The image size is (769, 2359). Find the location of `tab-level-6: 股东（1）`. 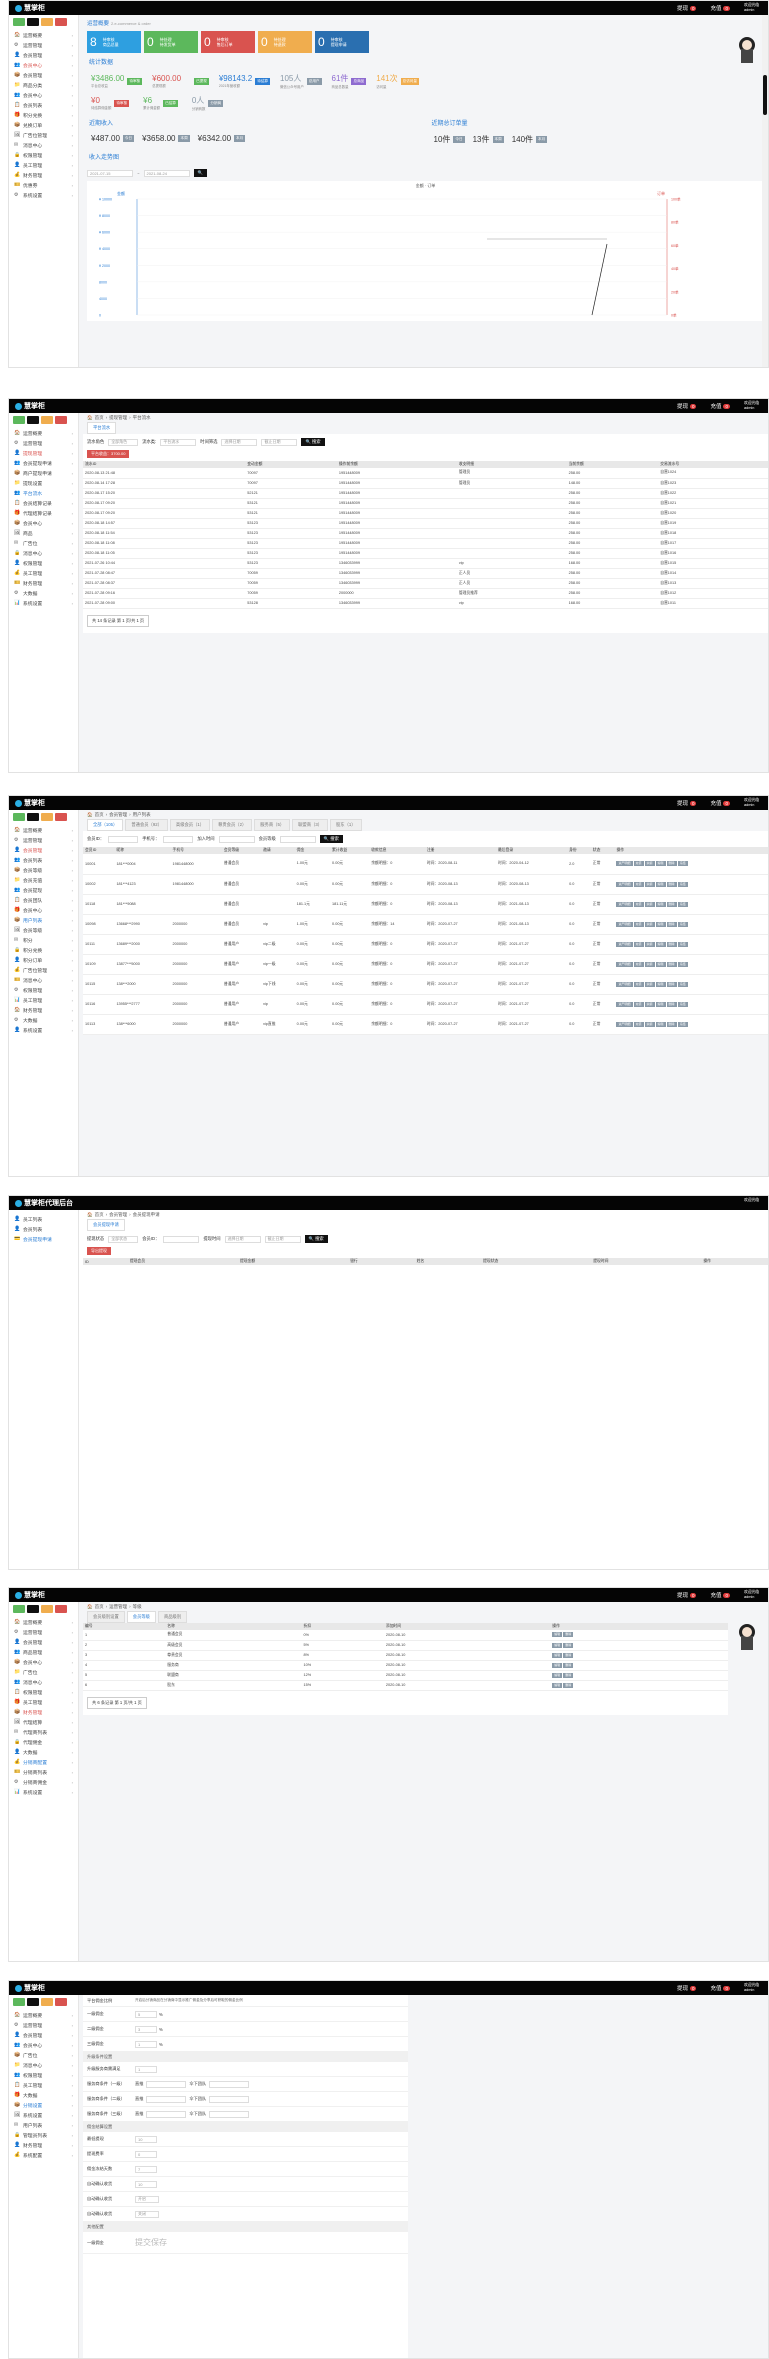

tab-level-6: 股东（1） is located at coordinates (346, 825).